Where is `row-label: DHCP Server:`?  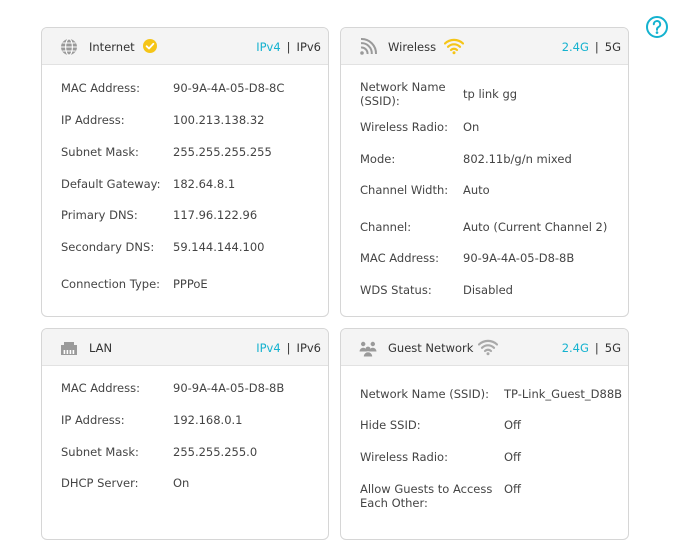 row-label: DHCP Server: is located at coordinates (100, 483).